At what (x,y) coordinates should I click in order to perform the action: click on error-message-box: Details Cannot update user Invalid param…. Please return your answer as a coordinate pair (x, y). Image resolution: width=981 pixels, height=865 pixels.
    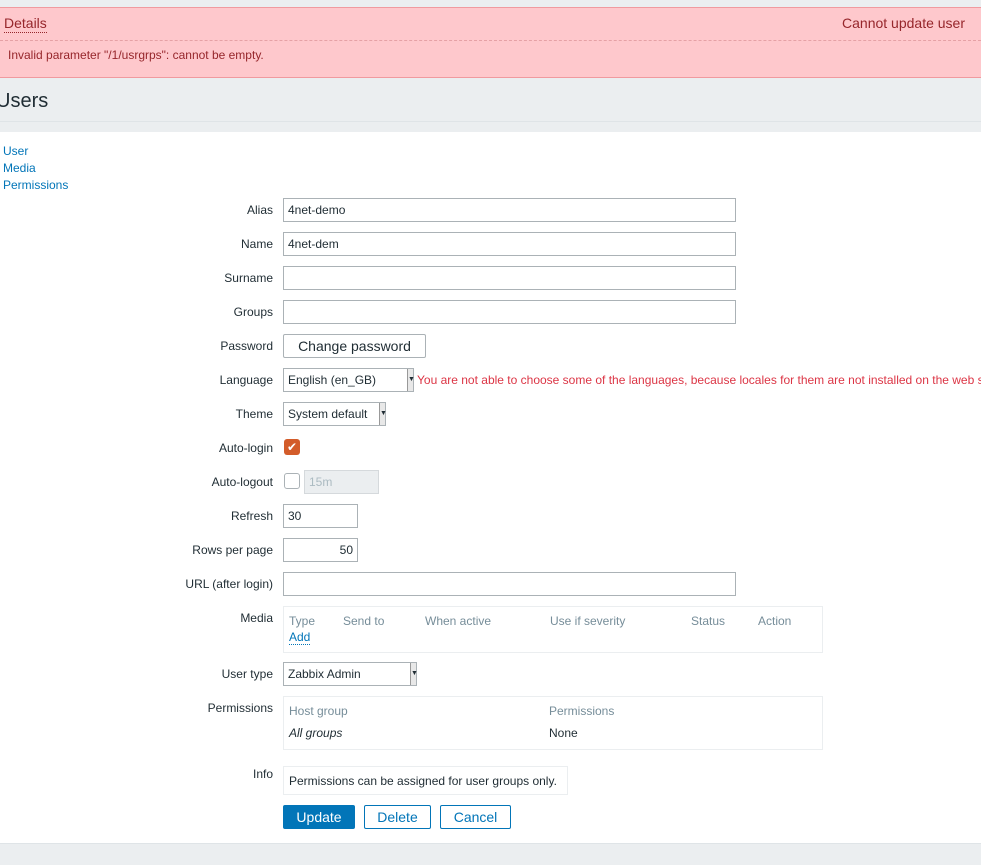
    Looking at the image, I should click on (490, 42).